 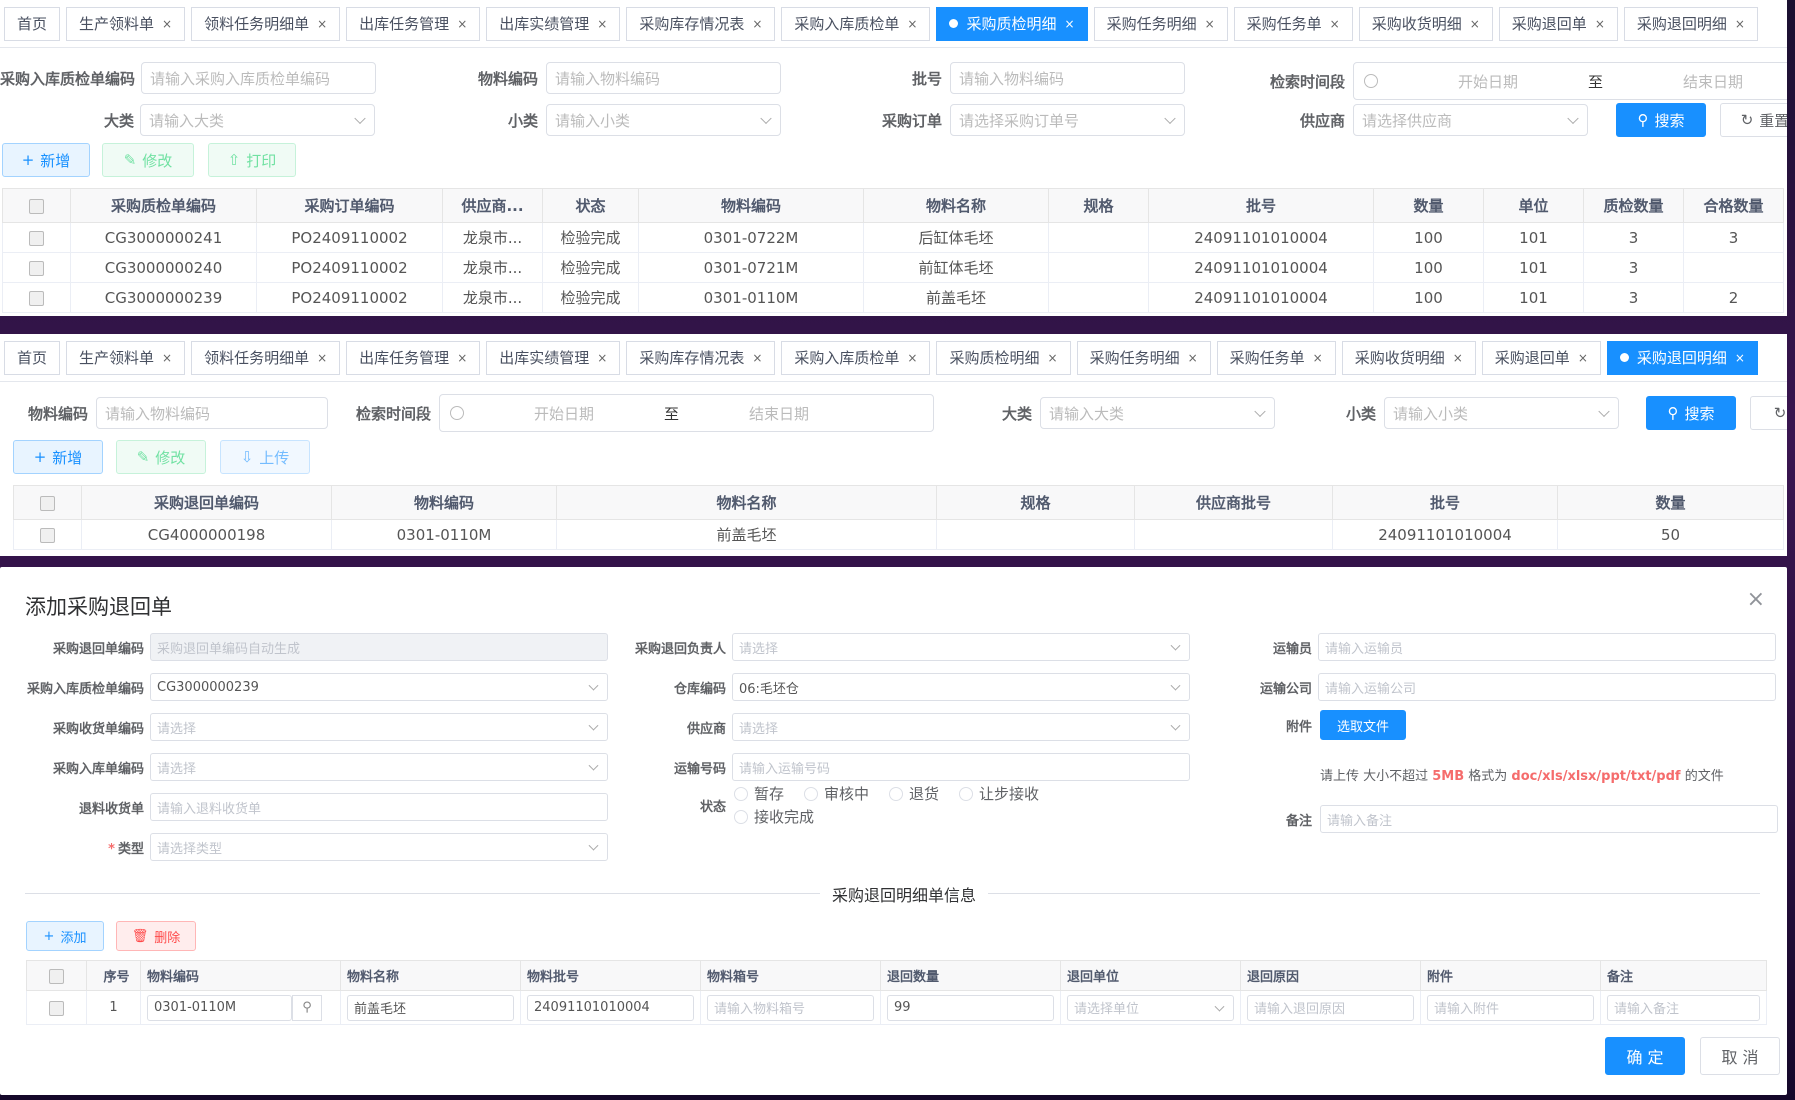 I want to click on column-header: 单位, so click(x=1533, y=205).